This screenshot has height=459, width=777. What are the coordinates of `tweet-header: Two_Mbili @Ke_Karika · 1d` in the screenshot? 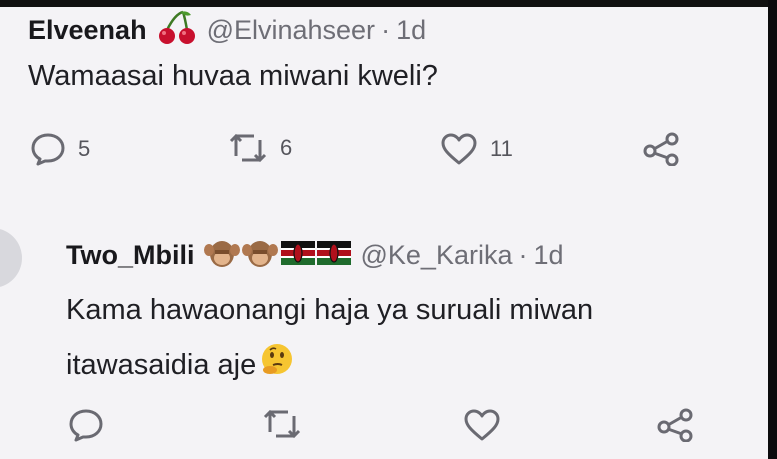 It's located at (315, 255).